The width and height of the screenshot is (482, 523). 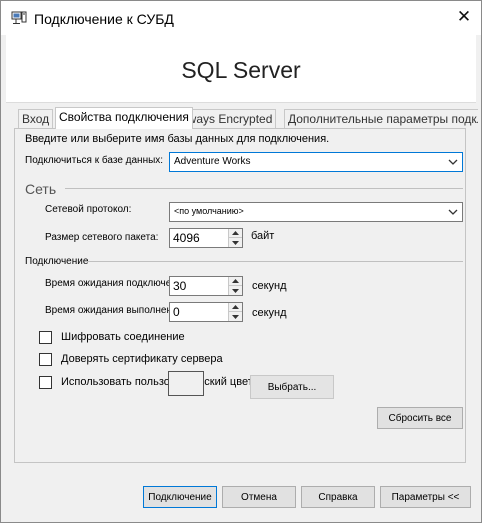 I want to click on execution-timeout-value: 0, so click(x=176, y=312).